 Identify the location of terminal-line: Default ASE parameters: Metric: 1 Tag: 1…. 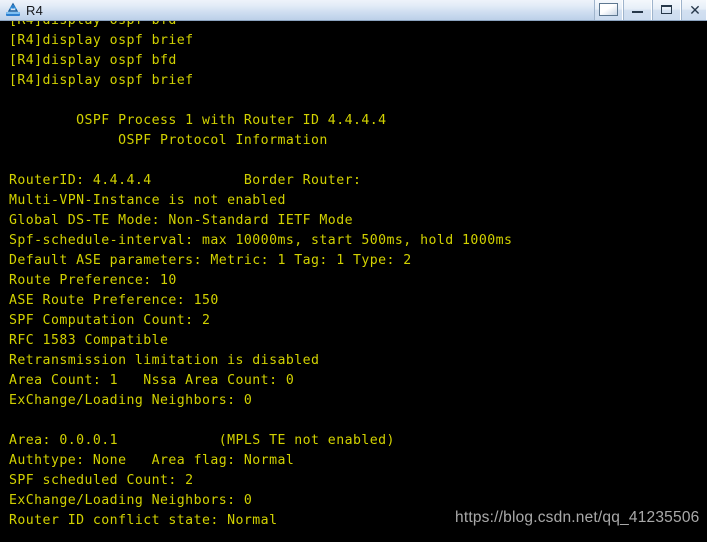
(210, 260).